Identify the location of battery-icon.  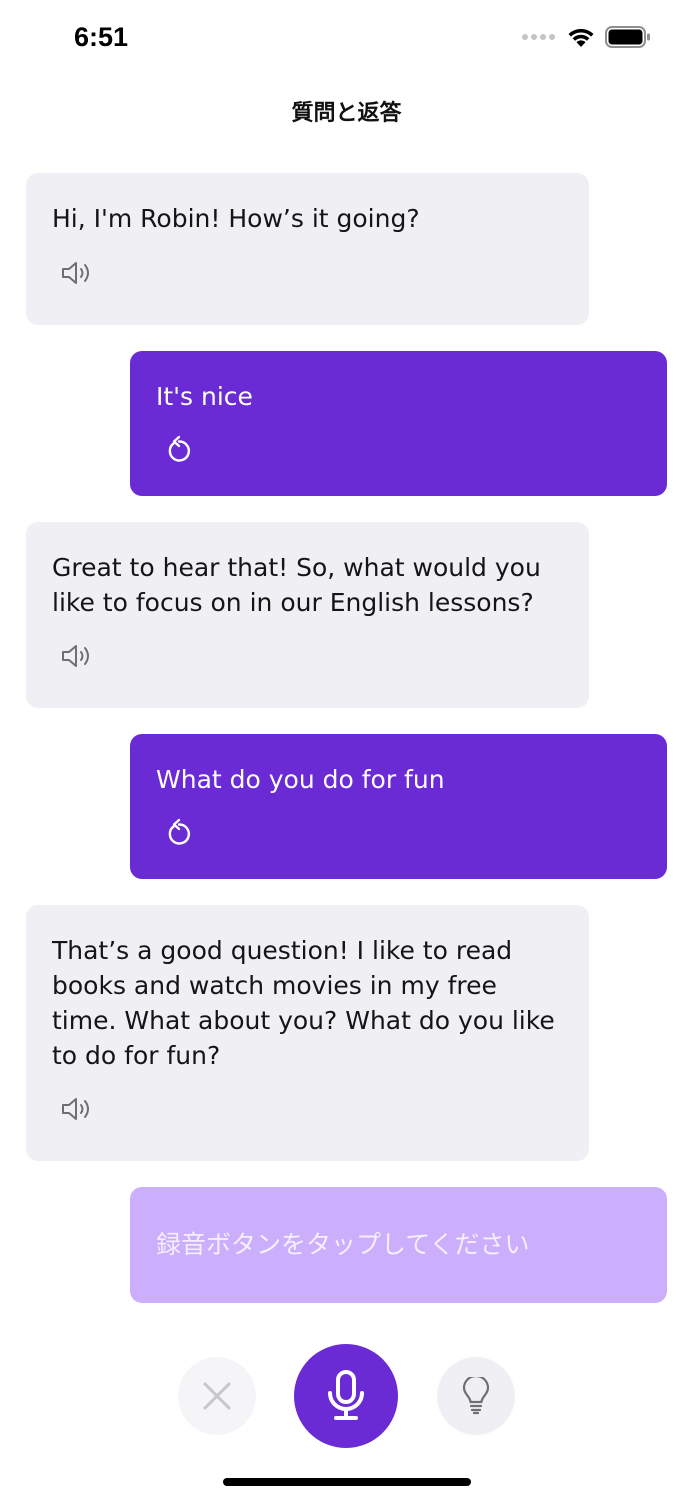
(627, 37).